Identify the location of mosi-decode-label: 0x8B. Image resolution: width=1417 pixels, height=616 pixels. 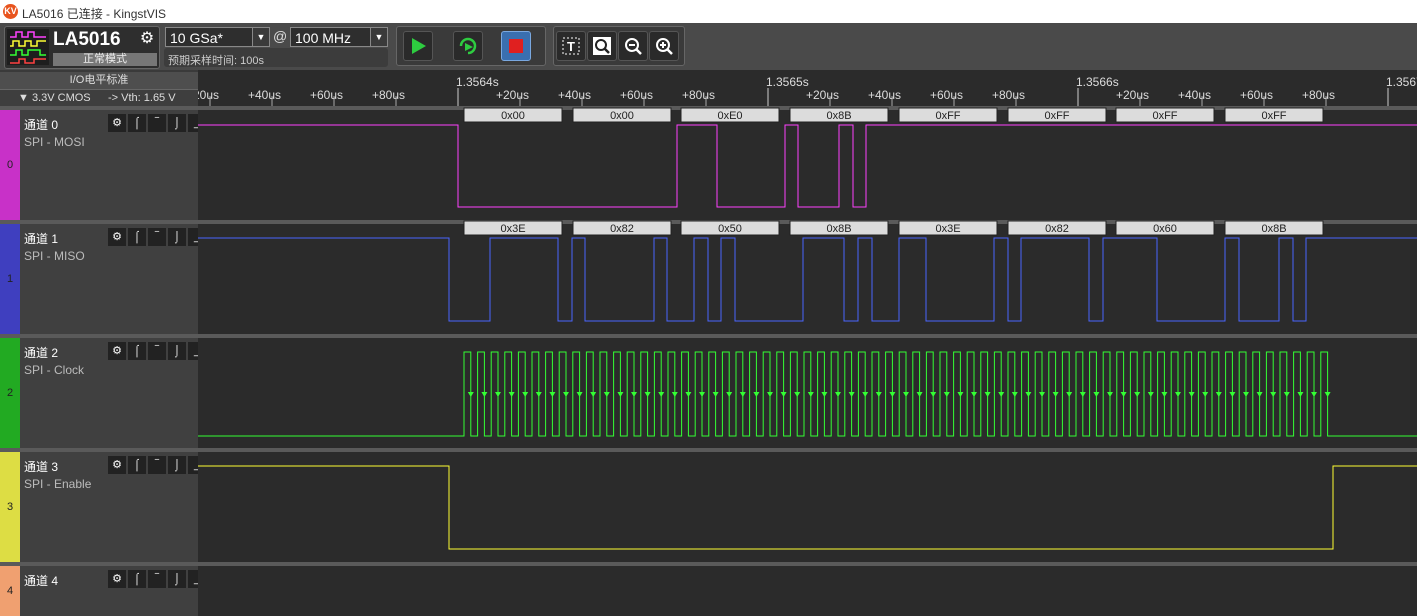
(838, 116).